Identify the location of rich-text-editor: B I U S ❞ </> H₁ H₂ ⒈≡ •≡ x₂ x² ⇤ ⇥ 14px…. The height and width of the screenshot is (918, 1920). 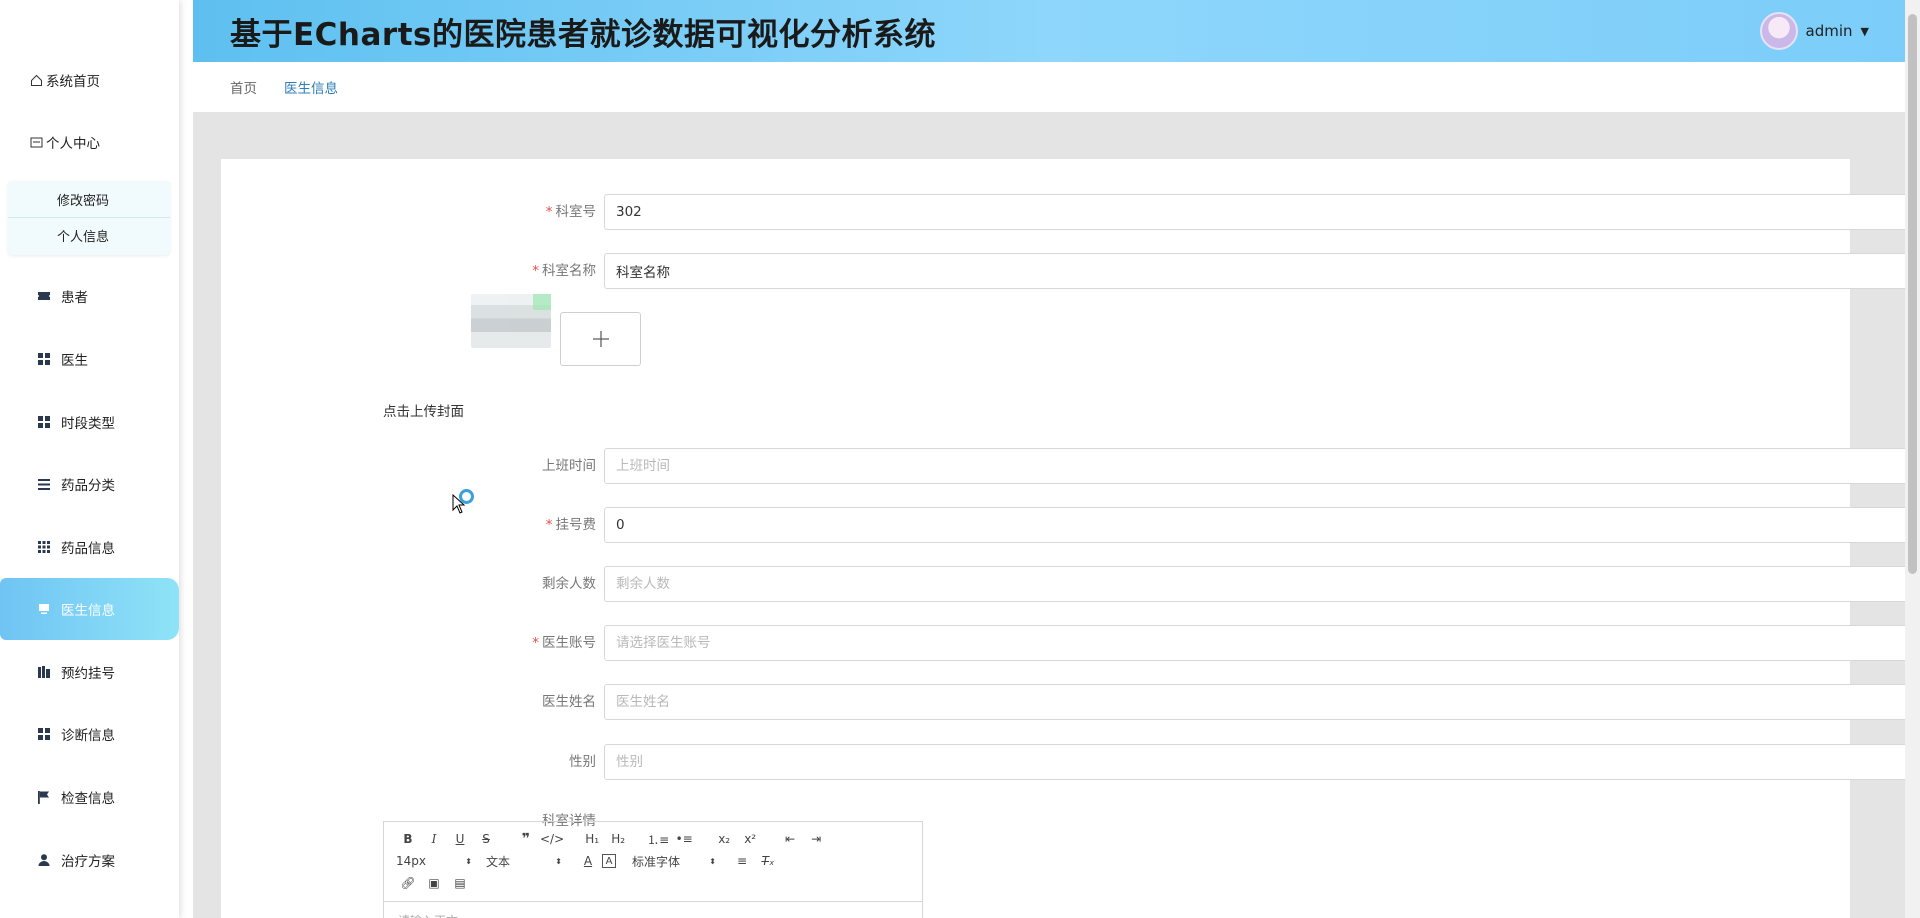
(653, 869).